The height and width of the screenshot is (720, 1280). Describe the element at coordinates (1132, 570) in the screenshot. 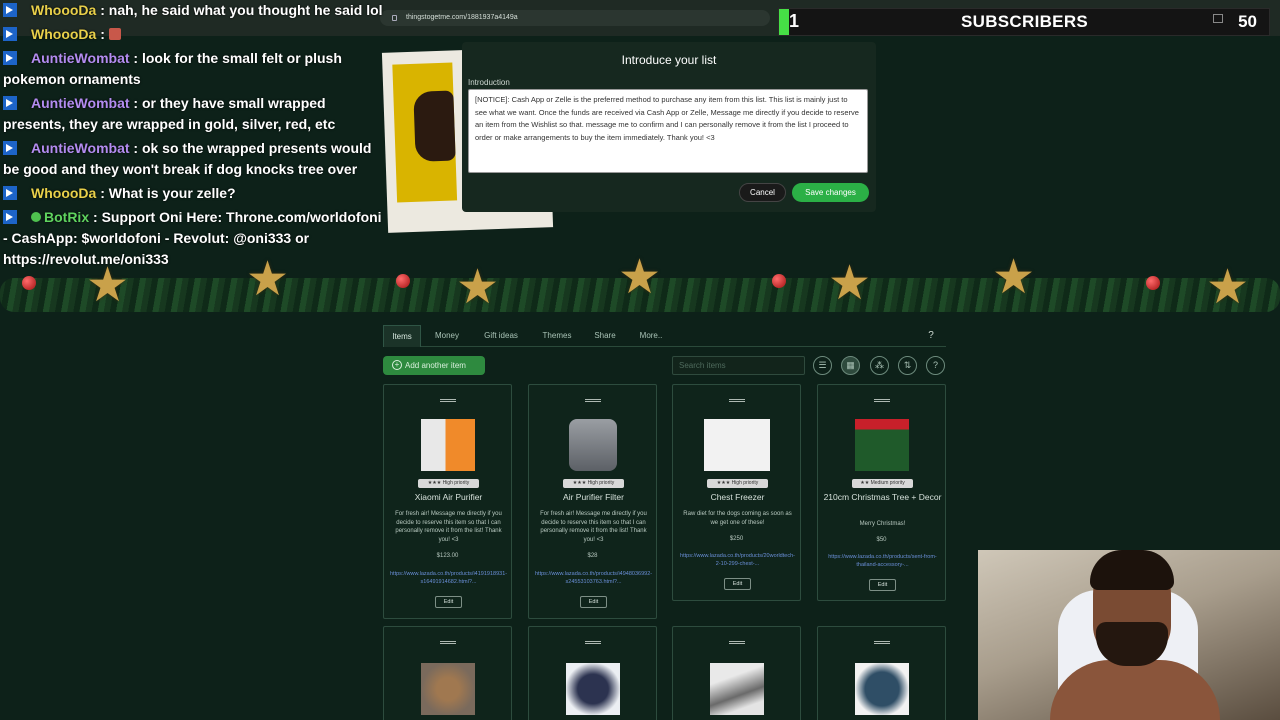

I see `webcam-hair` at that location.